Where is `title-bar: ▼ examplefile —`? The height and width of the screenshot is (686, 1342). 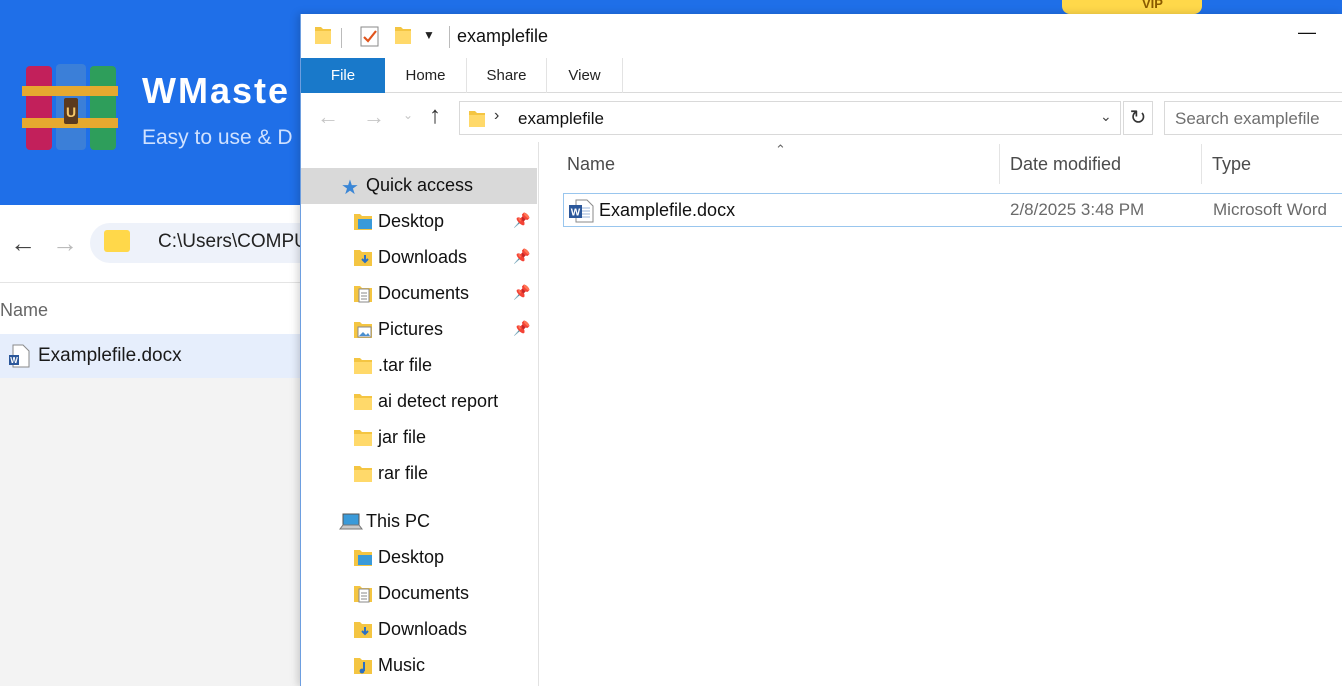
title-bar: ▼ examplefile — is located at coordinates (821, 36).